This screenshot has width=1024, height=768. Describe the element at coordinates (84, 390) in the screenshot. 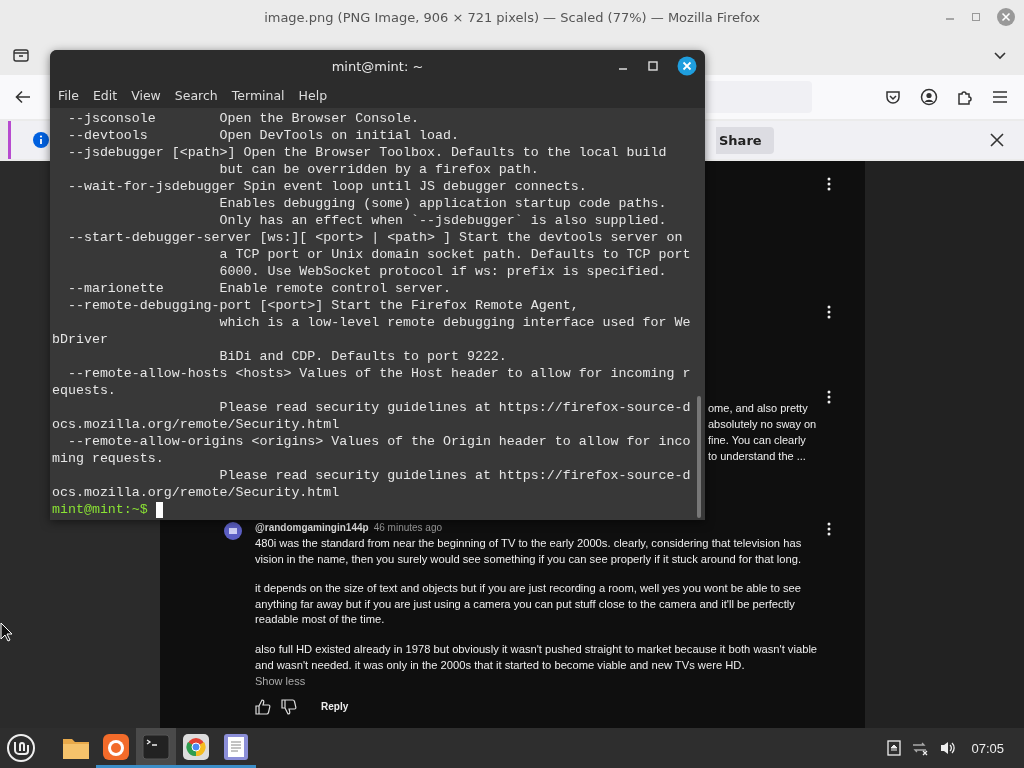

I see `terminal-line: equests.` at that location.